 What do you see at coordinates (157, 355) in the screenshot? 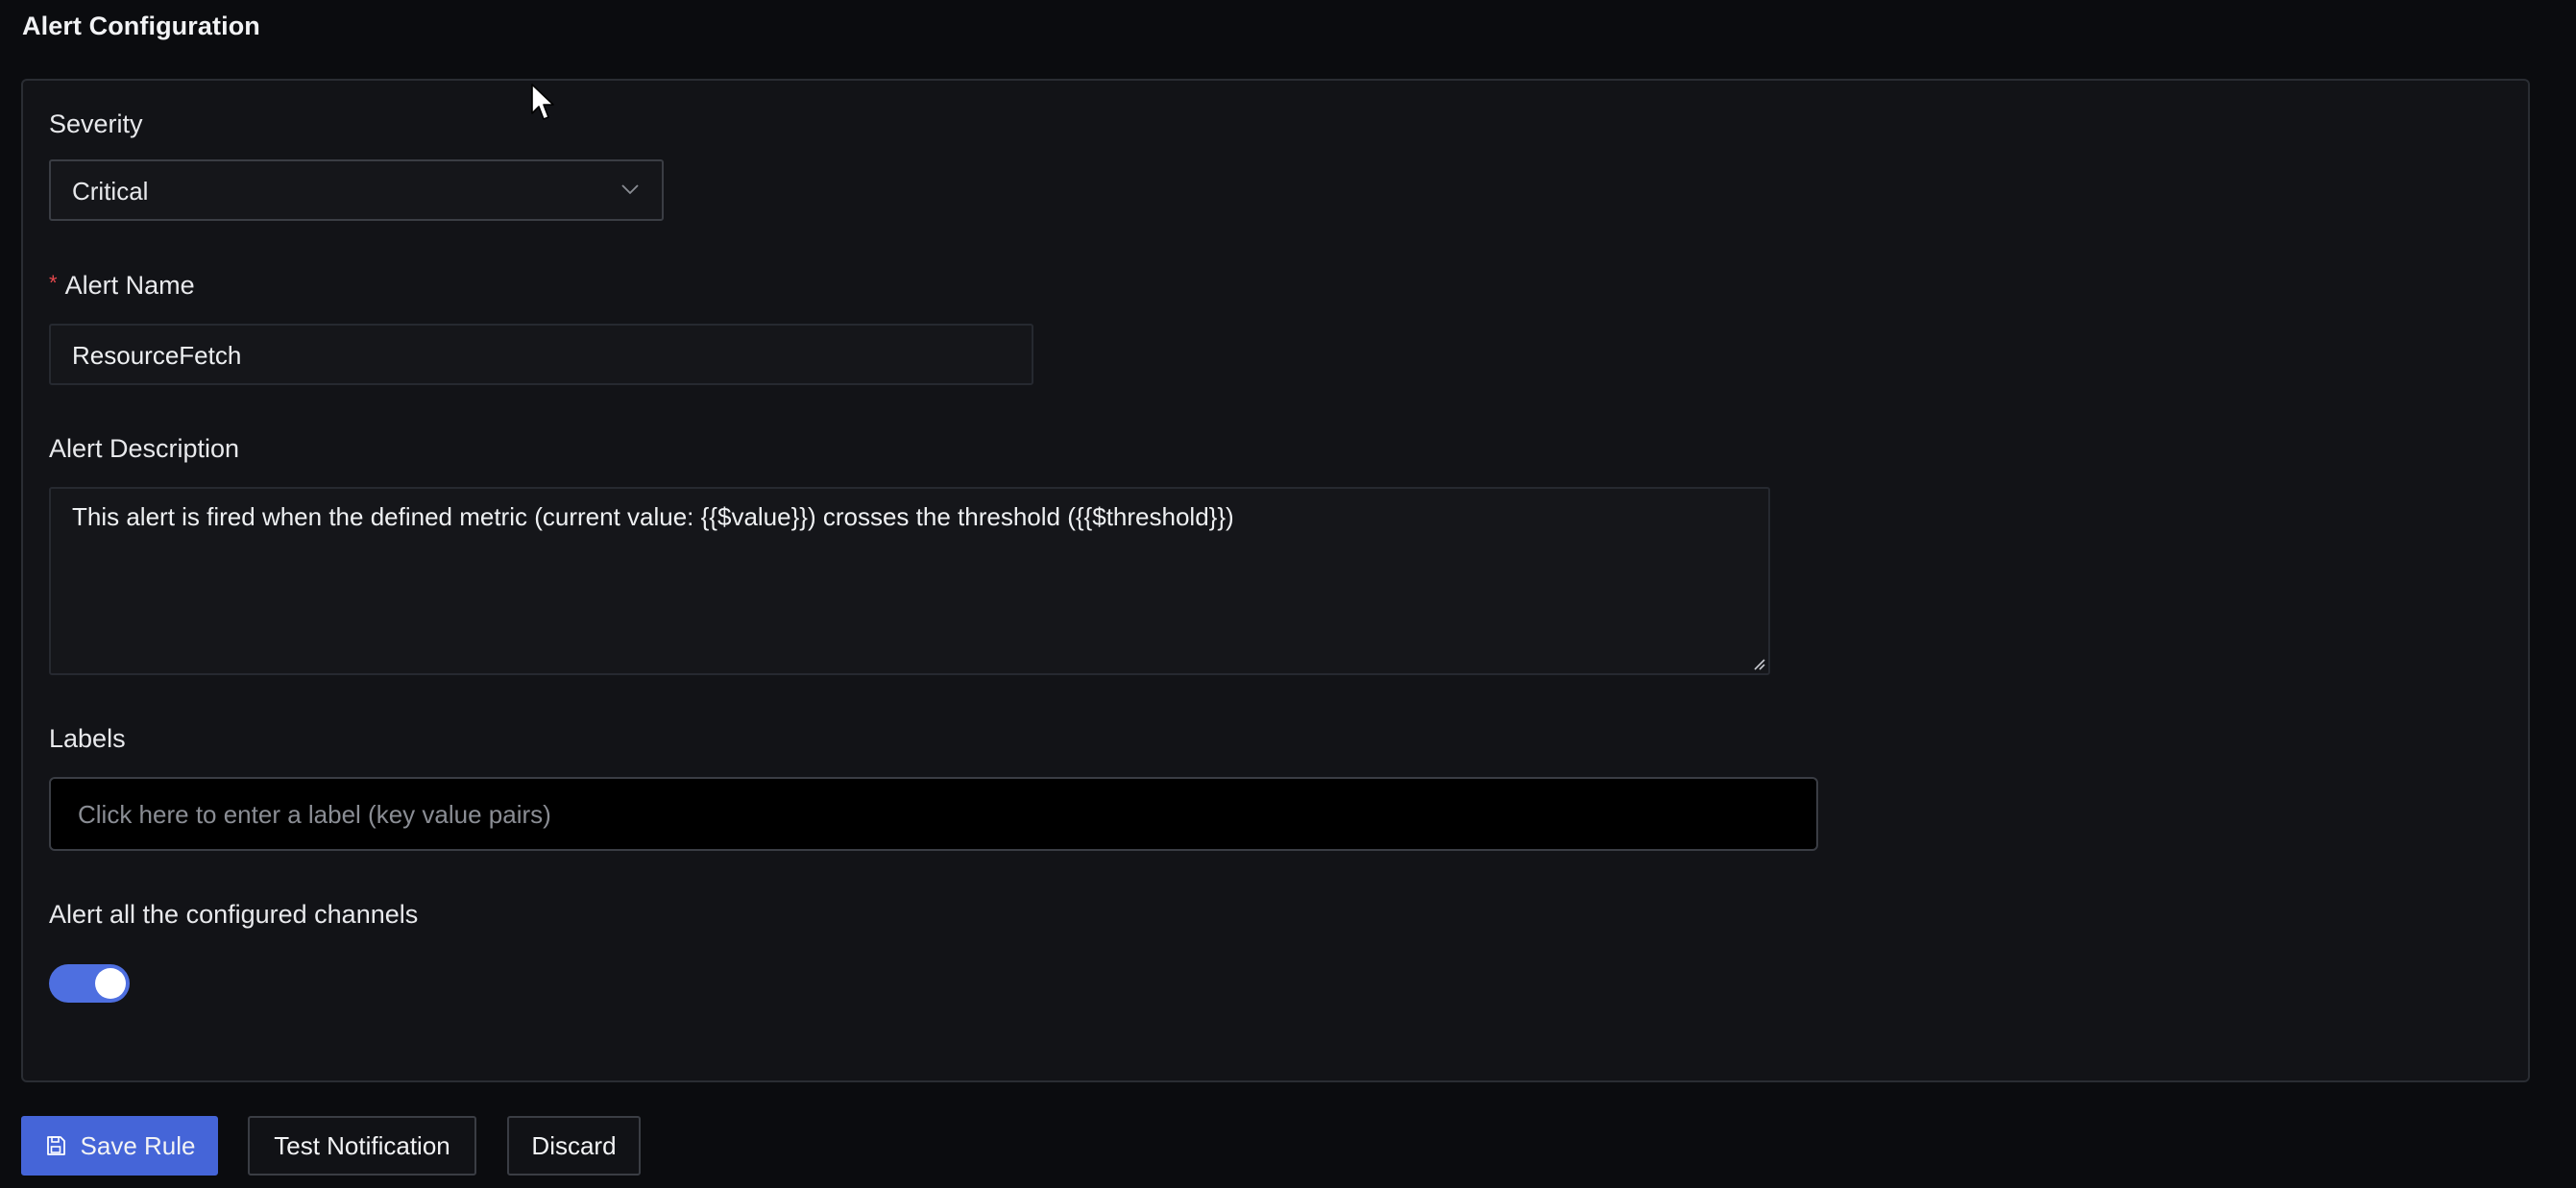
I see `alert-name-value: ResourceFetch` at bounding box center [157, 355].